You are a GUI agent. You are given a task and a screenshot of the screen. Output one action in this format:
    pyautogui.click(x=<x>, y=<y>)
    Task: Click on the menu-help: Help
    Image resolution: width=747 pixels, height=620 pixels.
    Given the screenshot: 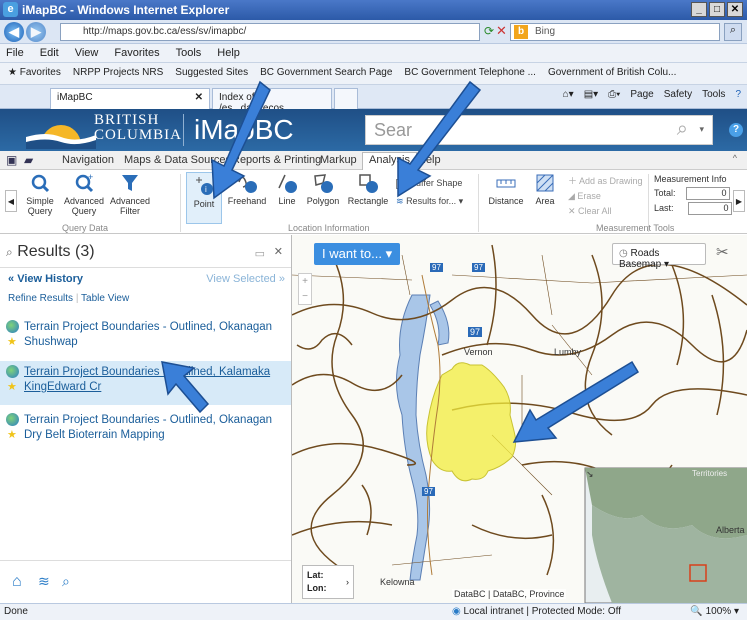 What is the action you would take?
    pyautogui.click(x=228, y=53)
    